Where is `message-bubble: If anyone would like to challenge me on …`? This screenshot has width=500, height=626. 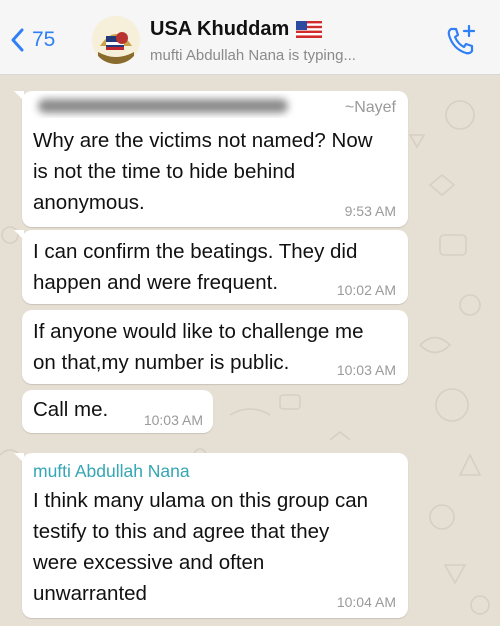 message-bubble: If anyone would like to challenge me on … is located at coordinates (215, 347).